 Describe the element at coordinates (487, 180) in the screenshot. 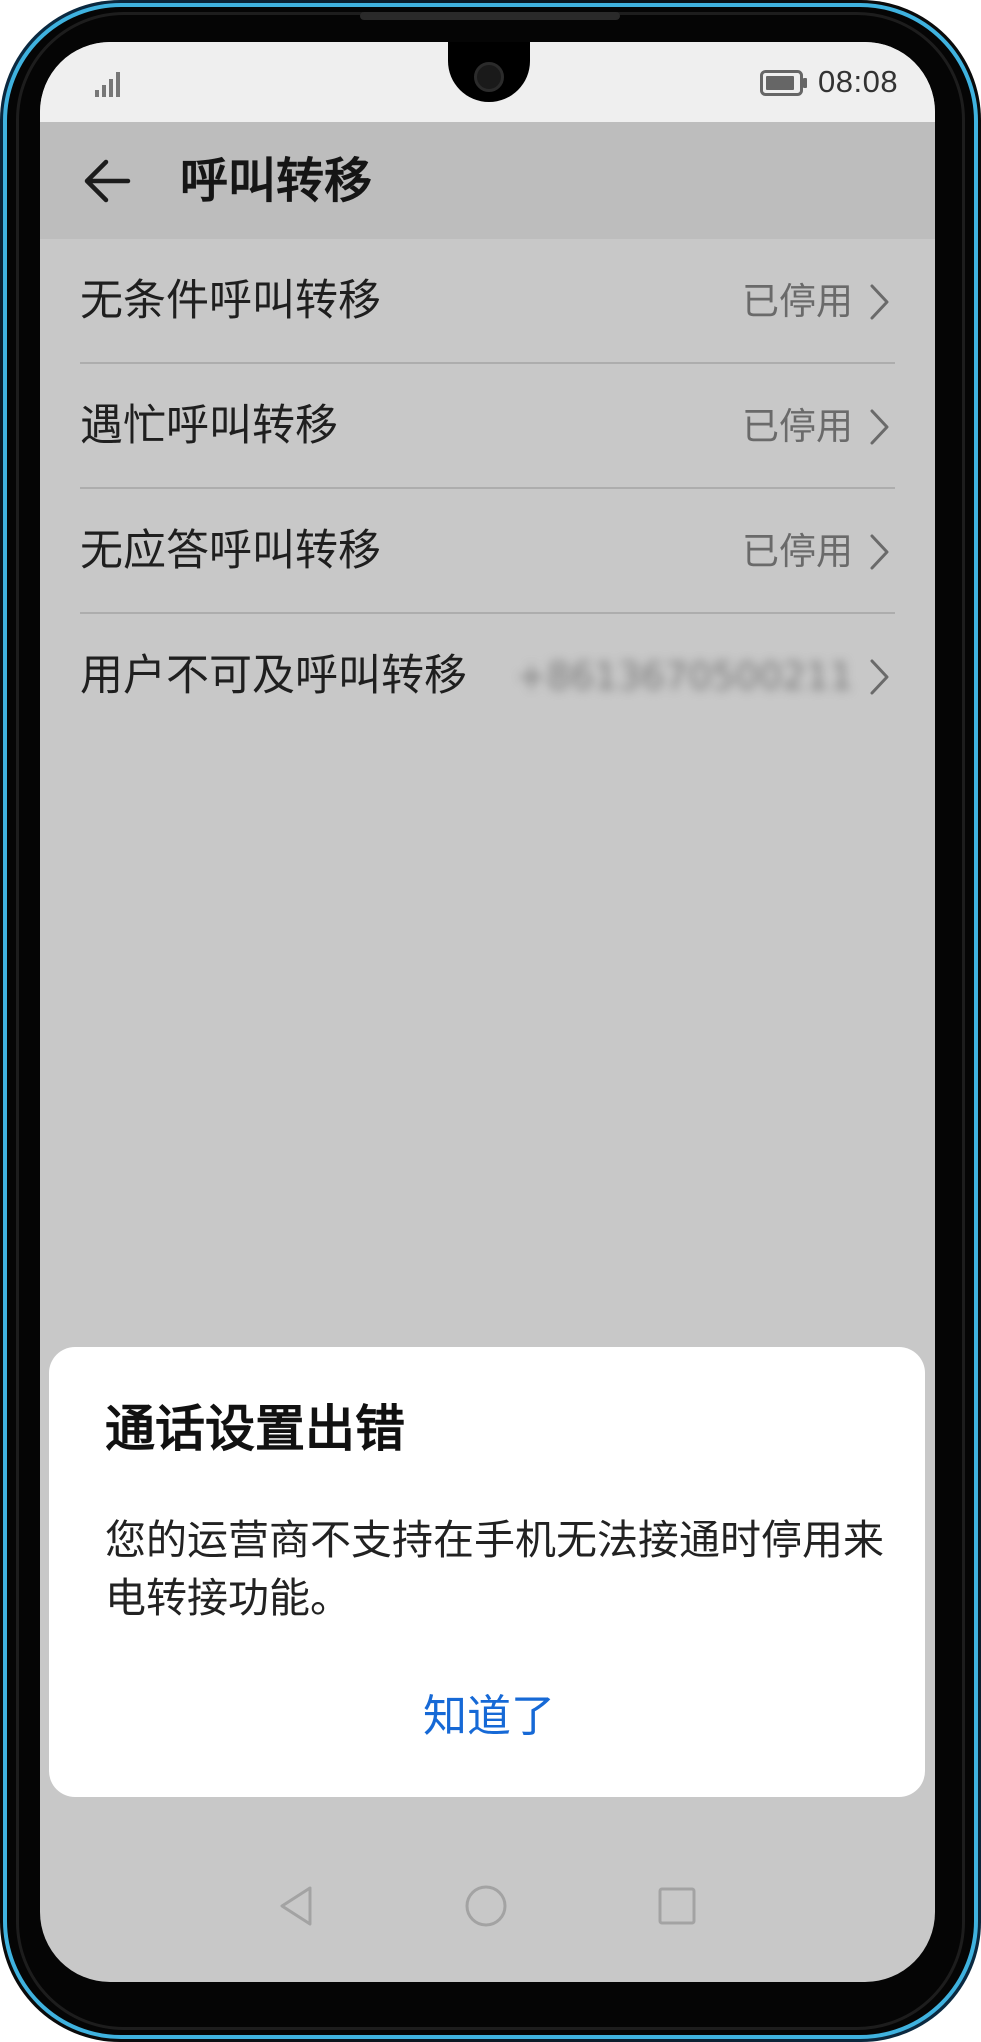

I see `app-bar: 呼叫转移` at that location.